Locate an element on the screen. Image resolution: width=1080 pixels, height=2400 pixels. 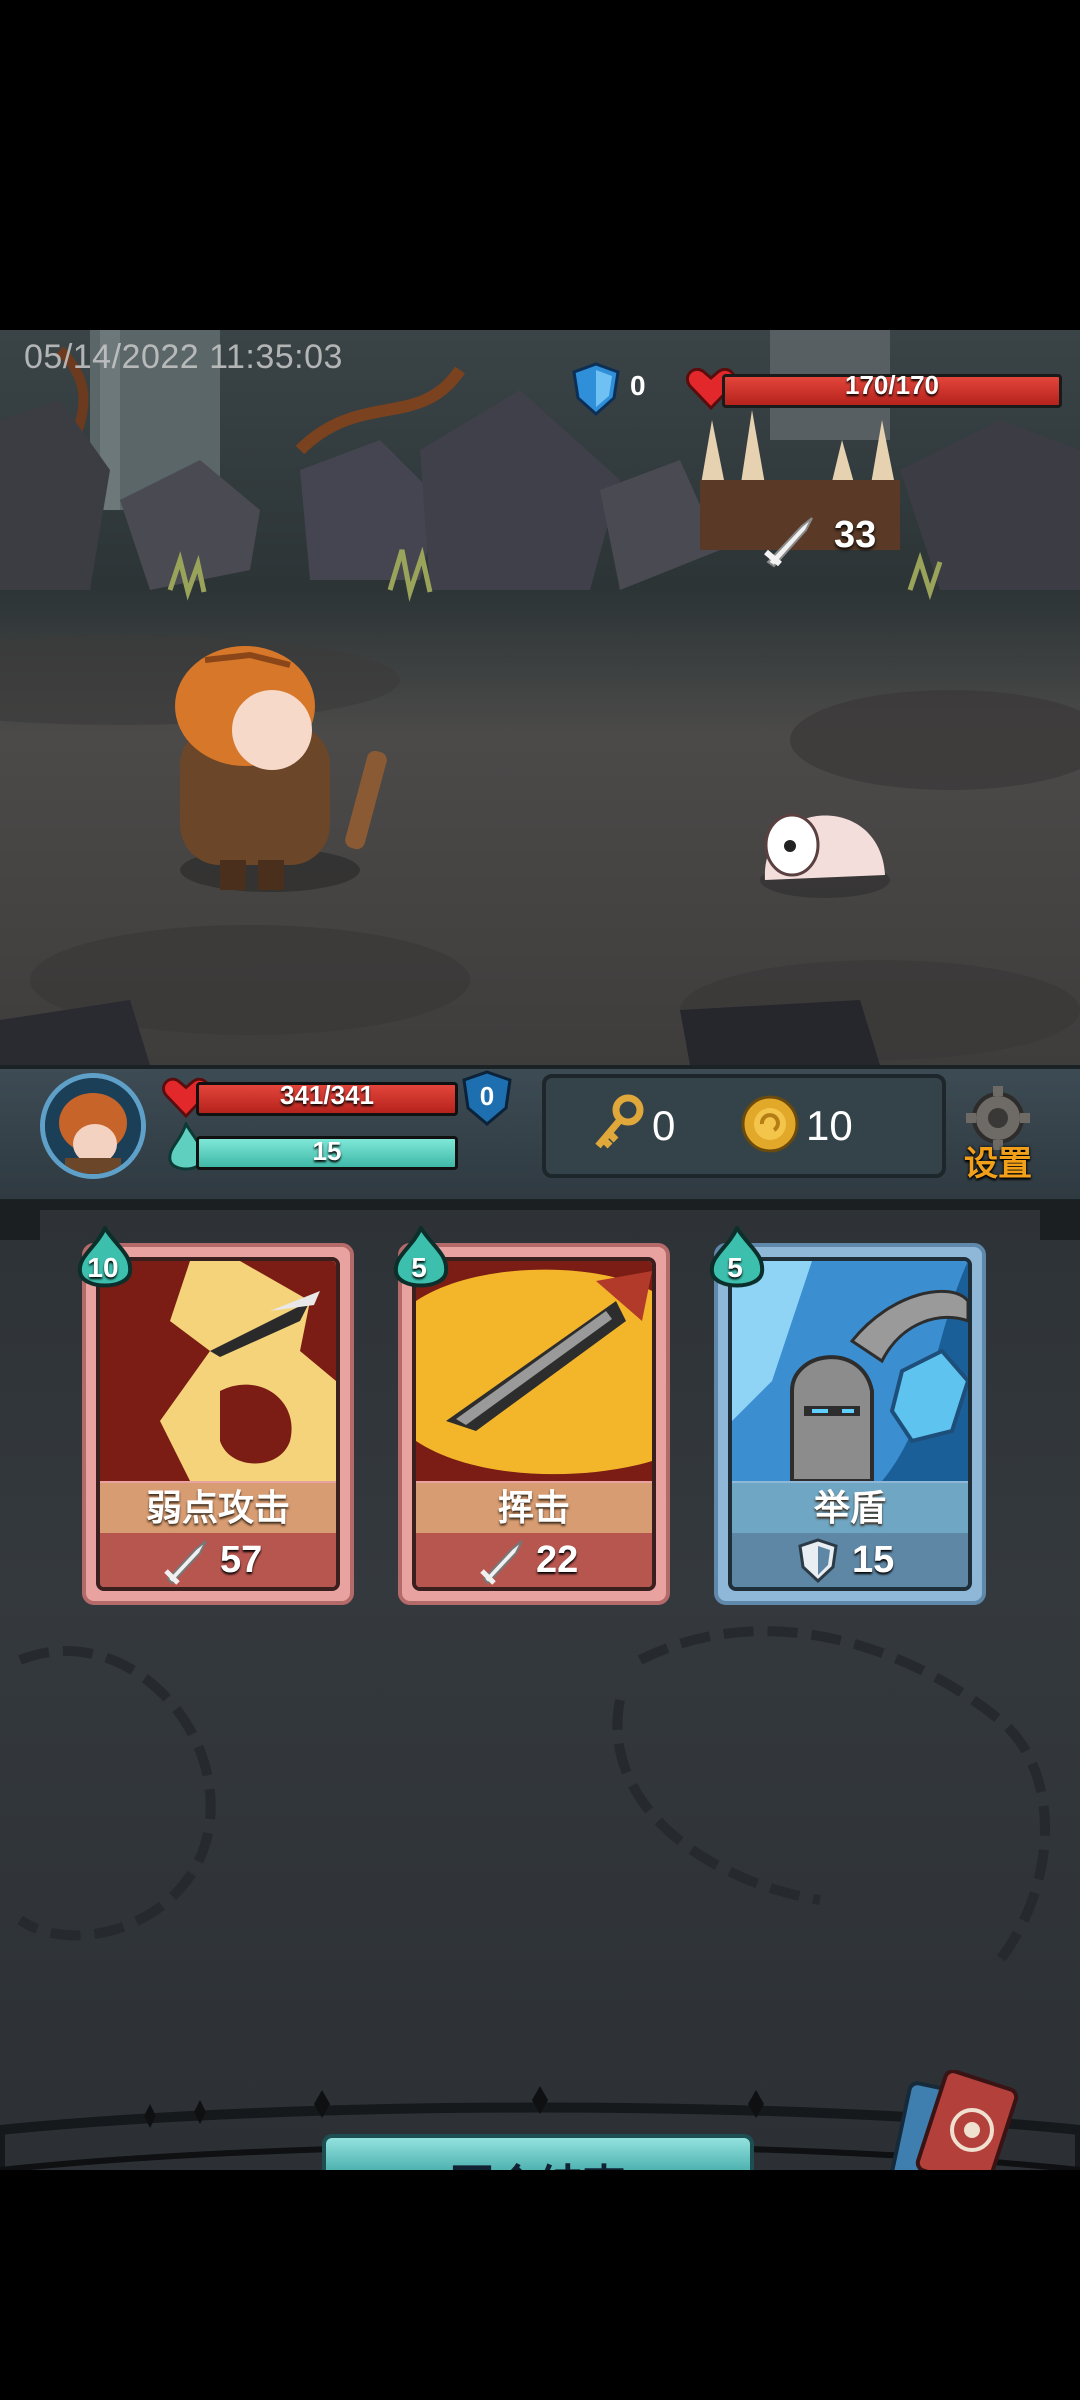
player-energy-text: 15 is located at coordinates (327, 1151).